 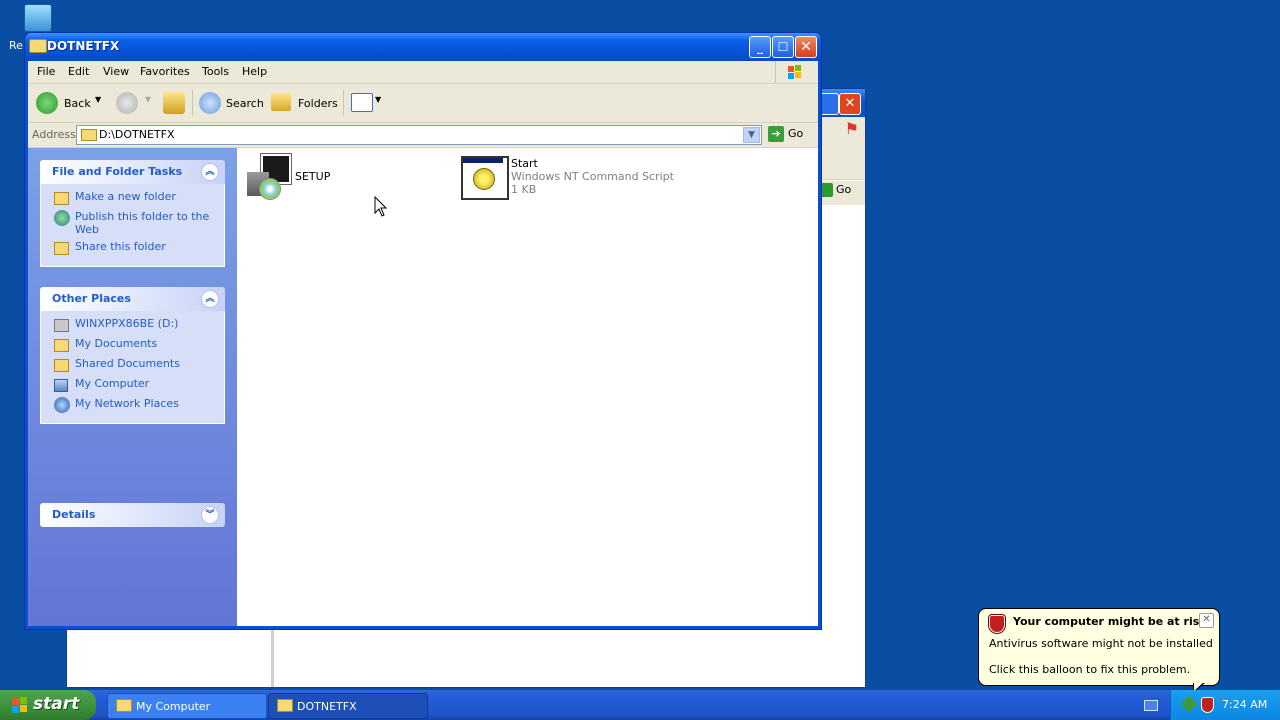 What do you see at coordinates (245, 103) in the screenshot?
I see `search-button: Search` at bounding box center [245, 103].